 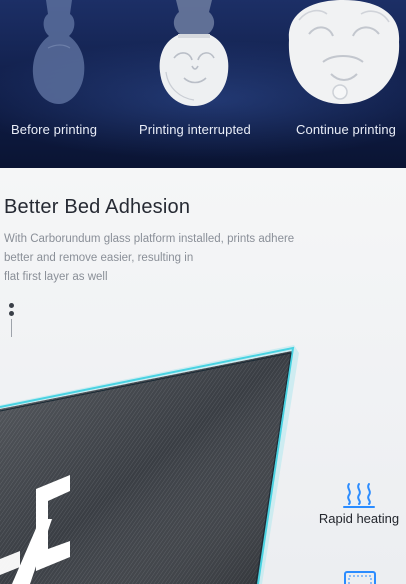 What do you see at coordinates (99, 258) in the screenshot?
I see `description-line: better and remove easier, resulting in` at bounding box center [99, 258].